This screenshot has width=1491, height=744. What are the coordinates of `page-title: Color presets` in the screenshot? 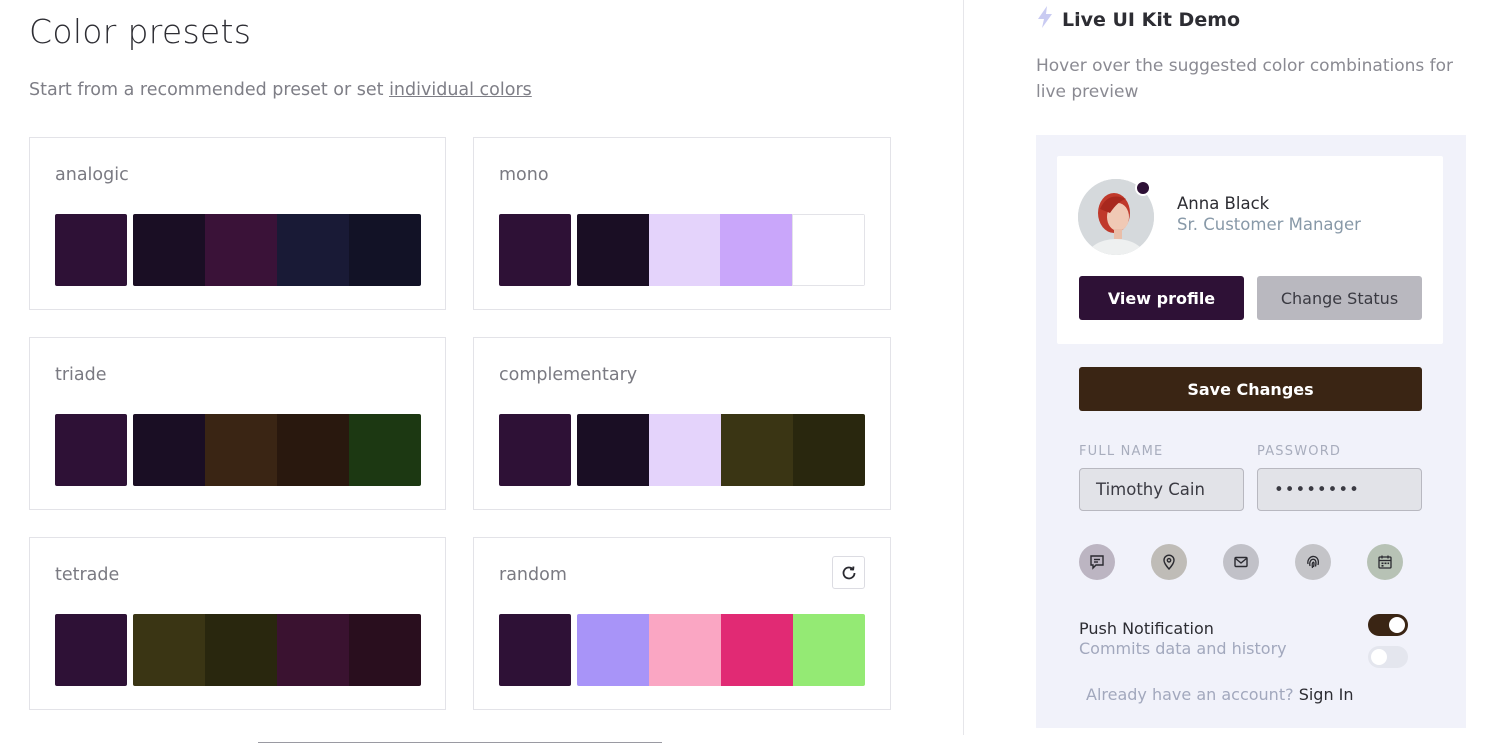 It's located at (140, 31).